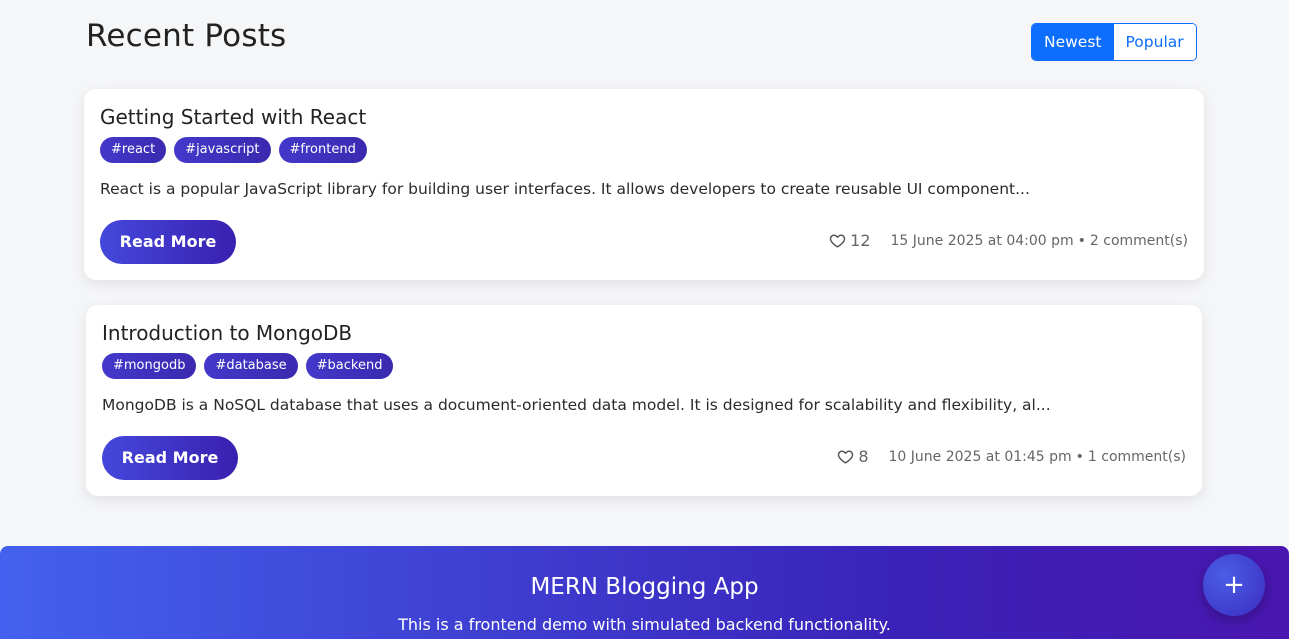 The height and width of the screenshot is (639, 1289). Describe the element at coordinates (149, 366) in the screenshot. I see `tag-badge: #mongodb` at that location.